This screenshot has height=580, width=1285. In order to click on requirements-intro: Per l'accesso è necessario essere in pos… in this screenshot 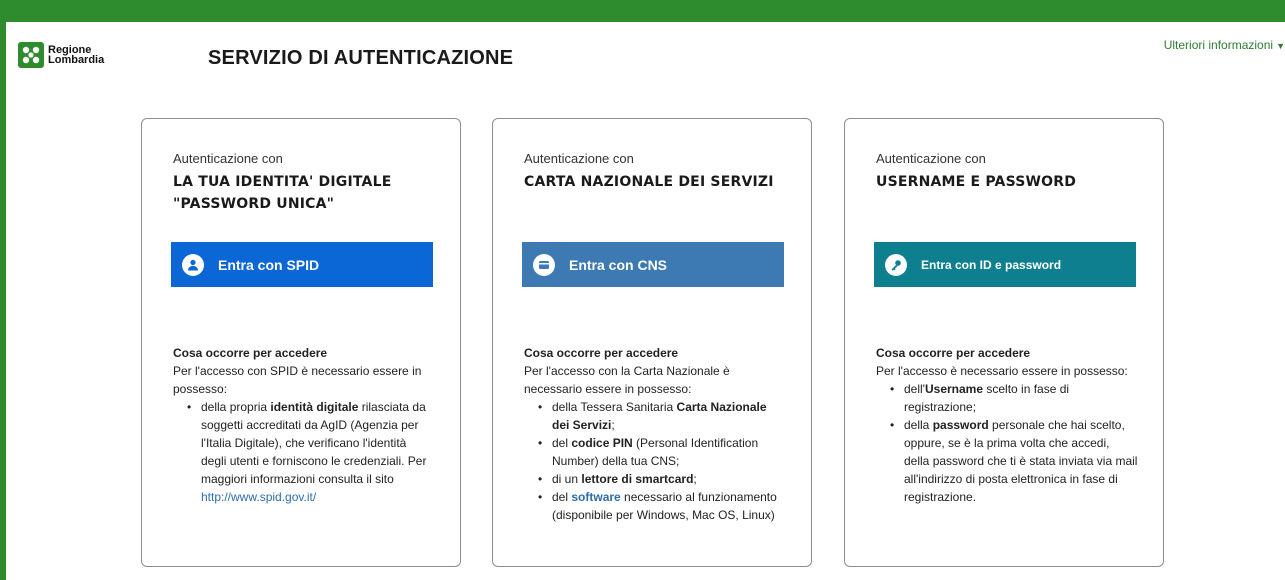, I will do `click(1002, 371)`.